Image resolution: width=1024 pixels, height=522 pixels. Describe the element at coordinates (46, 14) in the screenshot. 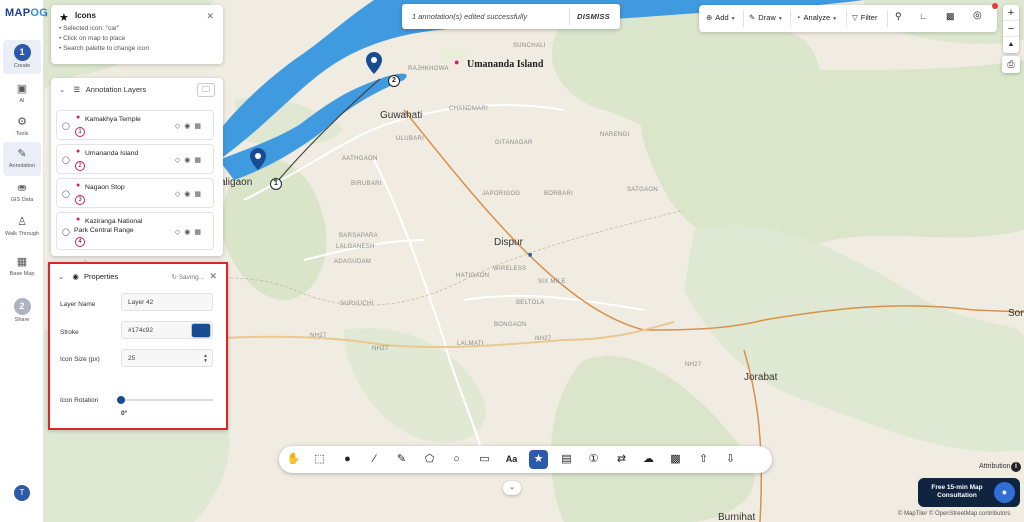

I see `sidebar-expand-icon: ›` at that location.